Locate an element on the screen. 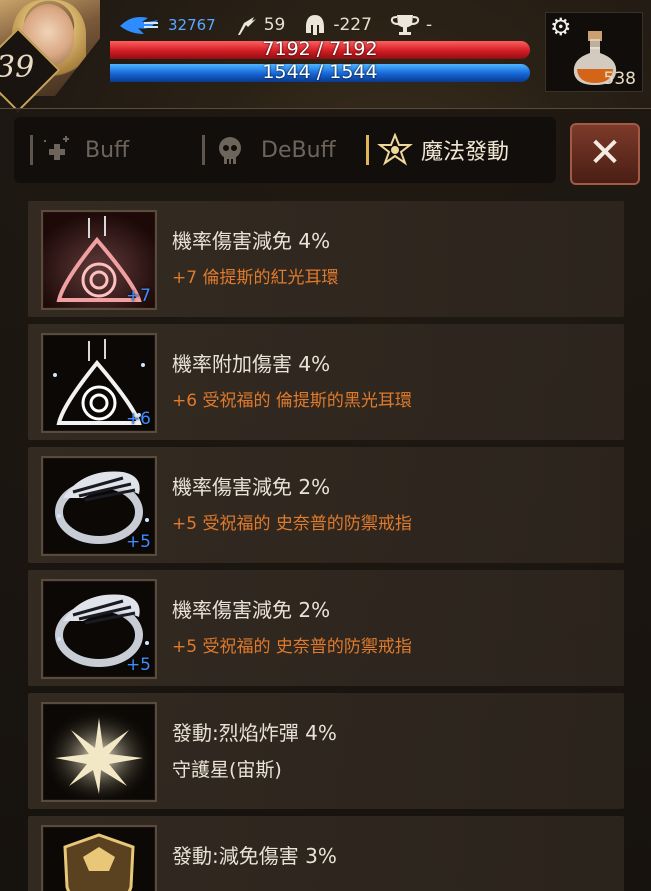  tab-magic-activation: 魔法發動 is located at coordinates (437, 150).